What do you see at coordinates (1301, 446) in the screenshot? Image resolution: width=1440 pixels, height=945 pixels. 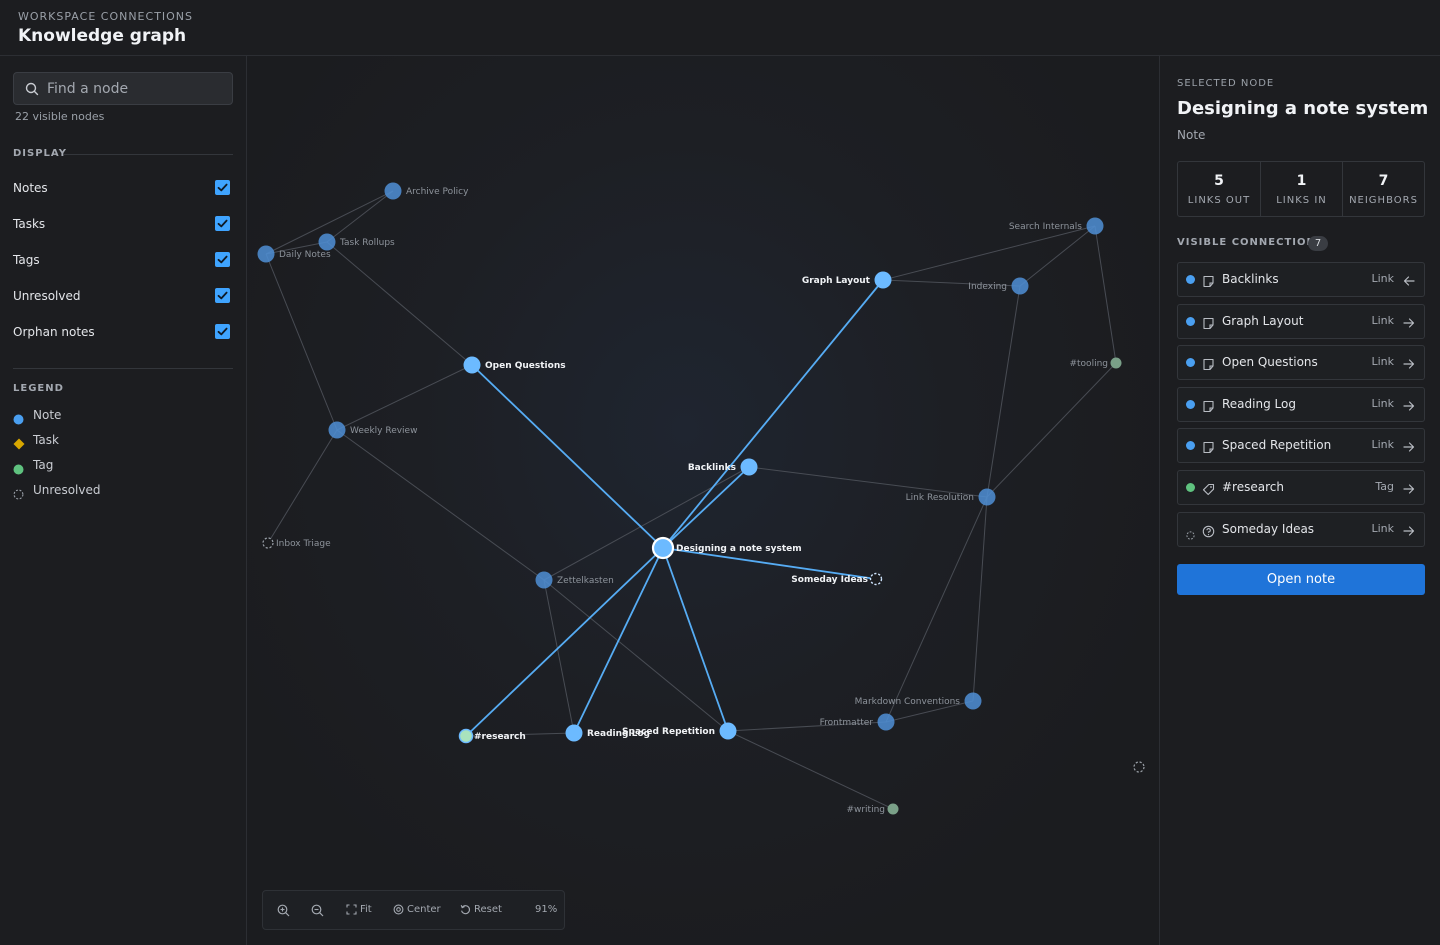 I see `connection-spaced-repetition: Spaced Repetition Link` at bounding box center [1301, 446].